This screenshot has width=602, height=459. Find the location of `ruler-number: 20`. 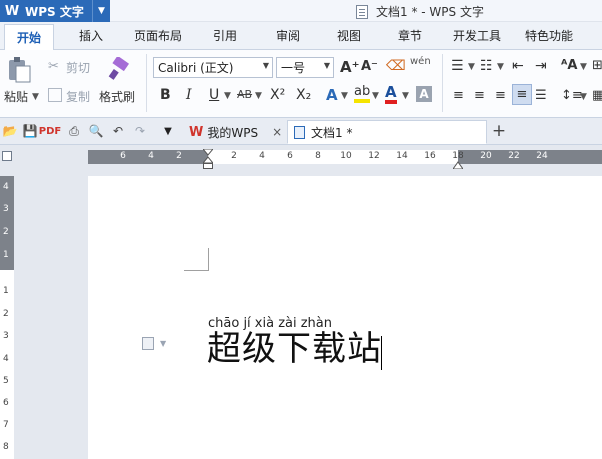

ruler-number: 20 is located at coordinates (486, 156).